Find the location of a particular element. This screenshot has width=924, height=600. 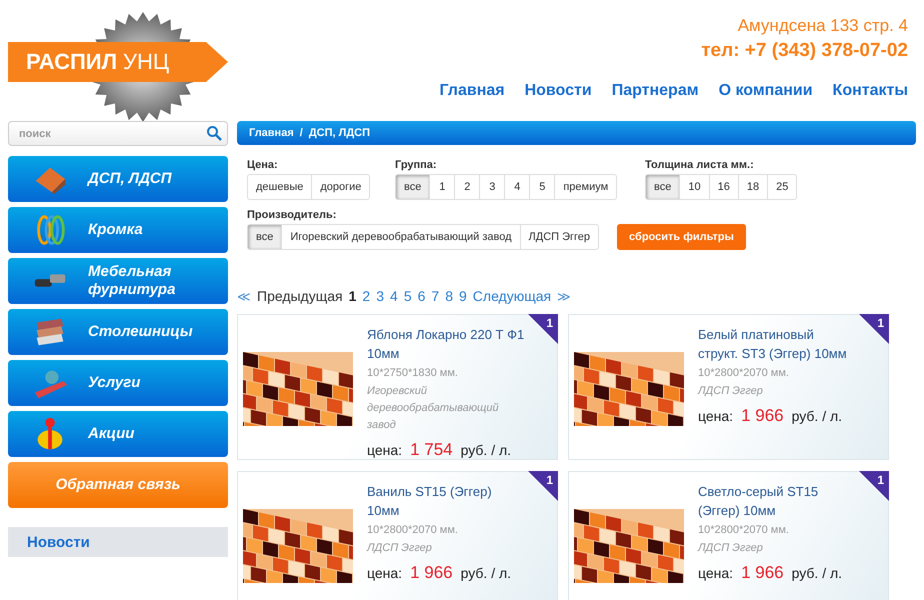

page-link: 7 is located at coordinates (435, 296).